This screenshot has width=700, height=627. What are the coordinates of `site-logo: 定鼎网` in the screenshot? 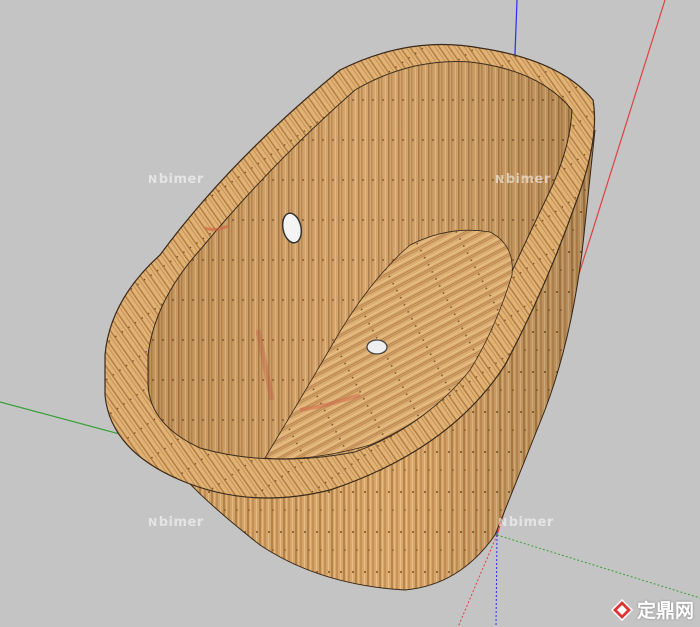 It's located at (652, 609).